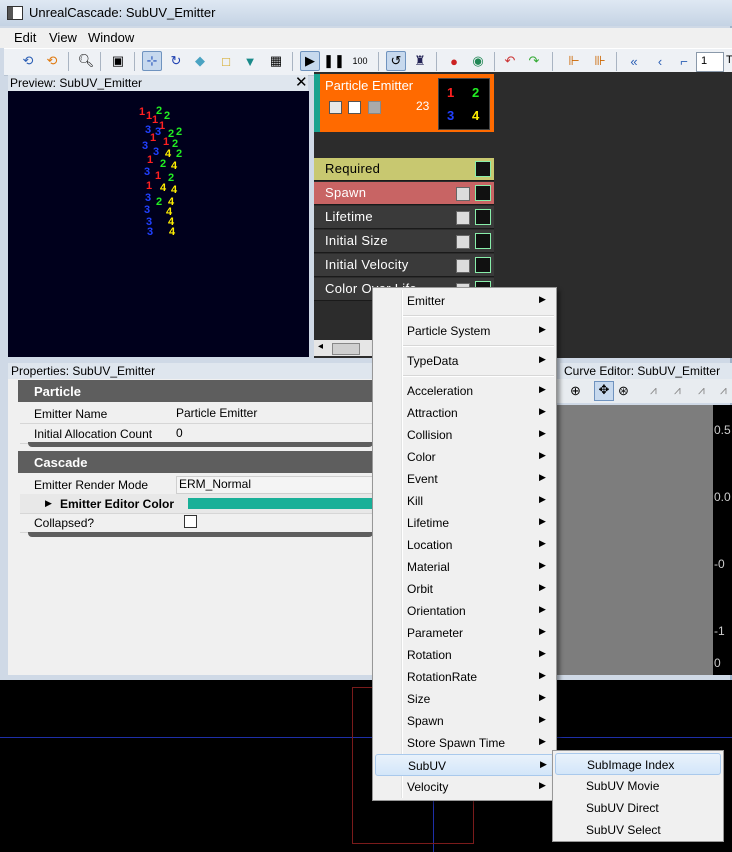 The height and width of the screenshot is (852, 732). Describe the element at coordinates (196, 434) in the screenshot. I see `property-row-initial-allocation: Initial Allocation Count 0` at that location.